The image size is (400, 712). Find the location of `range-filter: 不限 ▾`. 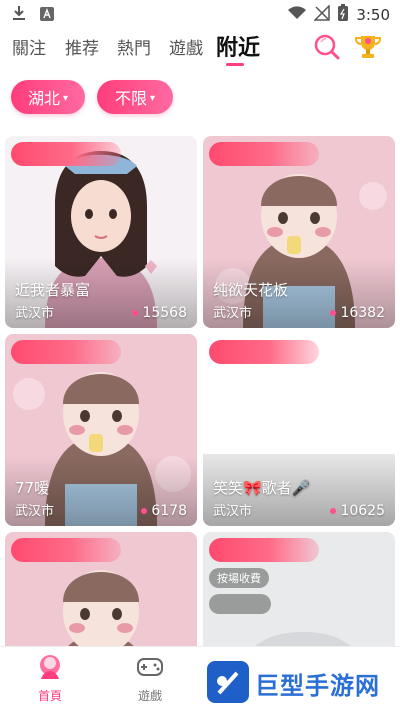

range-filter: 不限 ▾ is located at coordinates (135, 97).